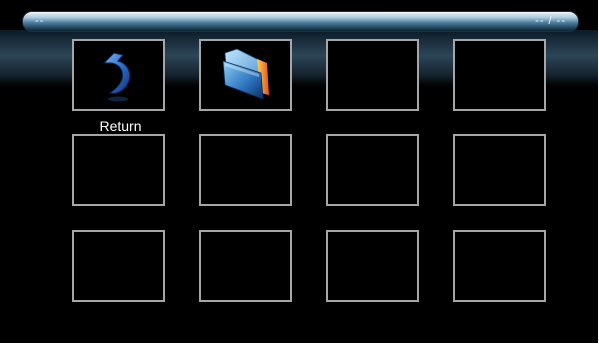 The image size is (599, 344). Describe the element at coordinates (120, 126) in the screenshot. I see `grid-item-label: Return` at that location.